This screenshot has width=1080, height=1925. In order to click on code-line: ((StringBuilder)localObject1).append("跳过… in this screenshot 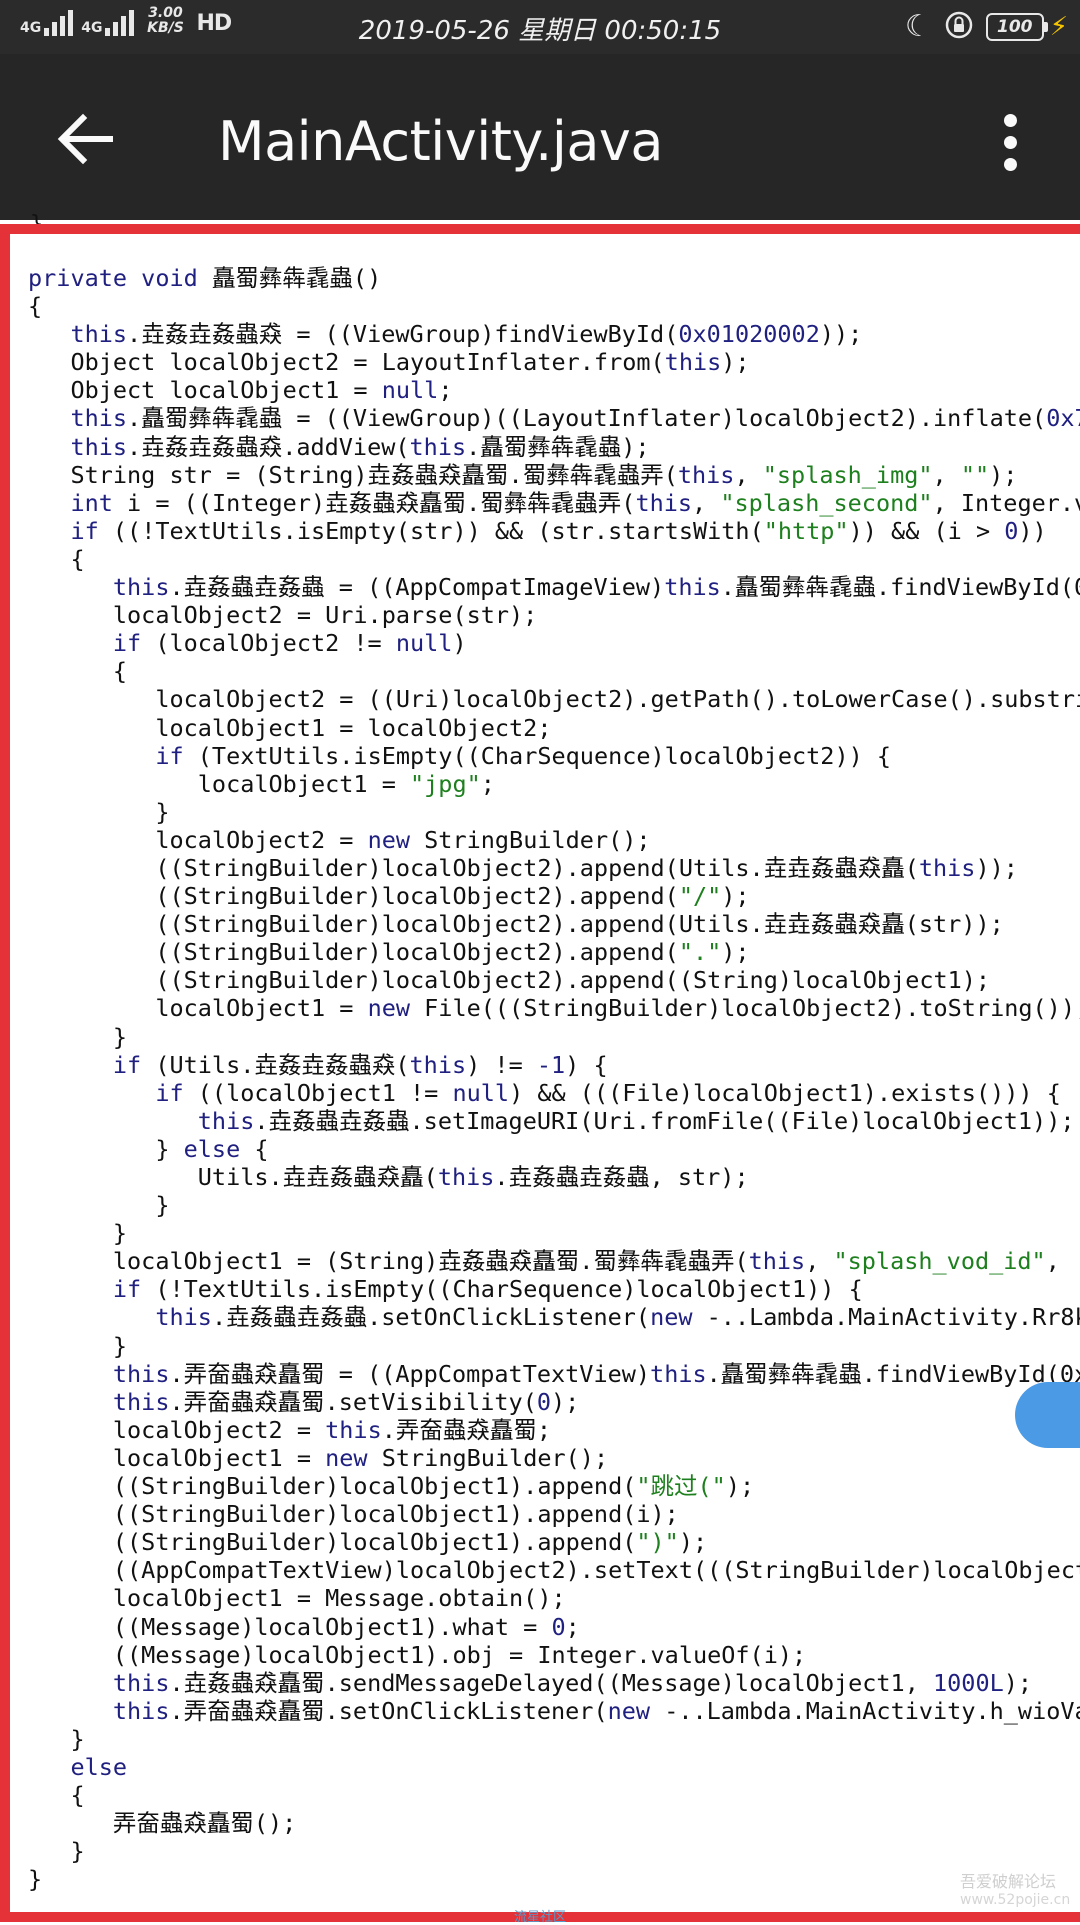, I will do `click(391, 1486)`.